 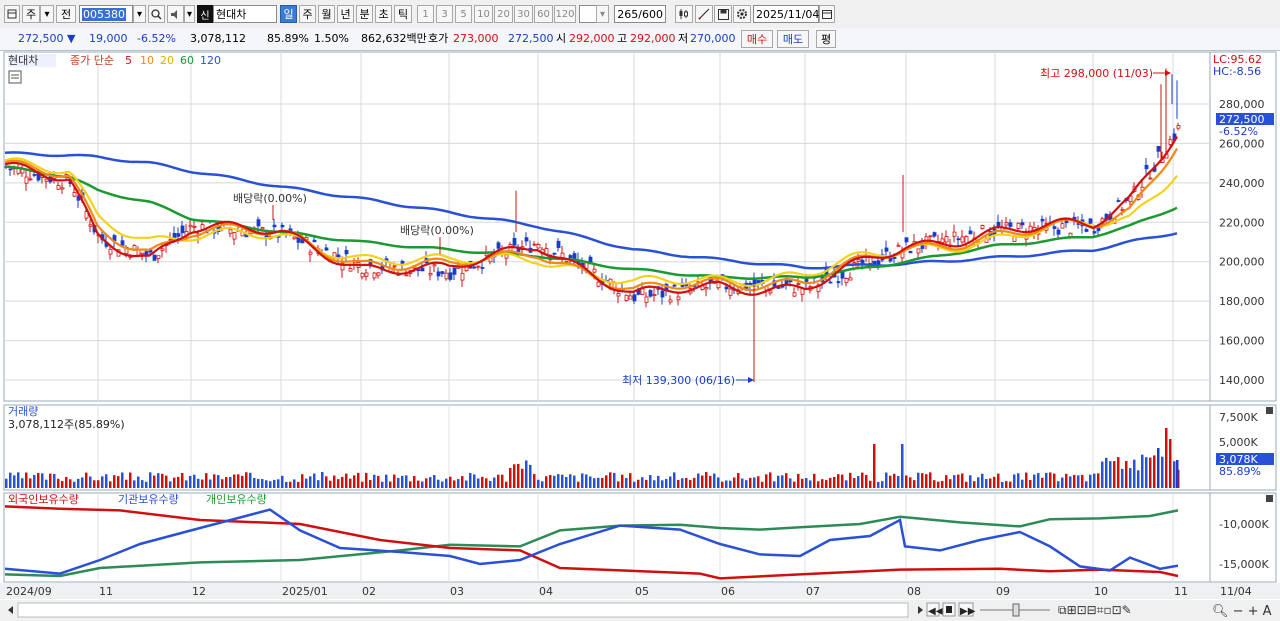 What do you see at coordinates (444, 14) in the screenshot?
I see `interval-3-button: 3` at bounding box center [444, 14].